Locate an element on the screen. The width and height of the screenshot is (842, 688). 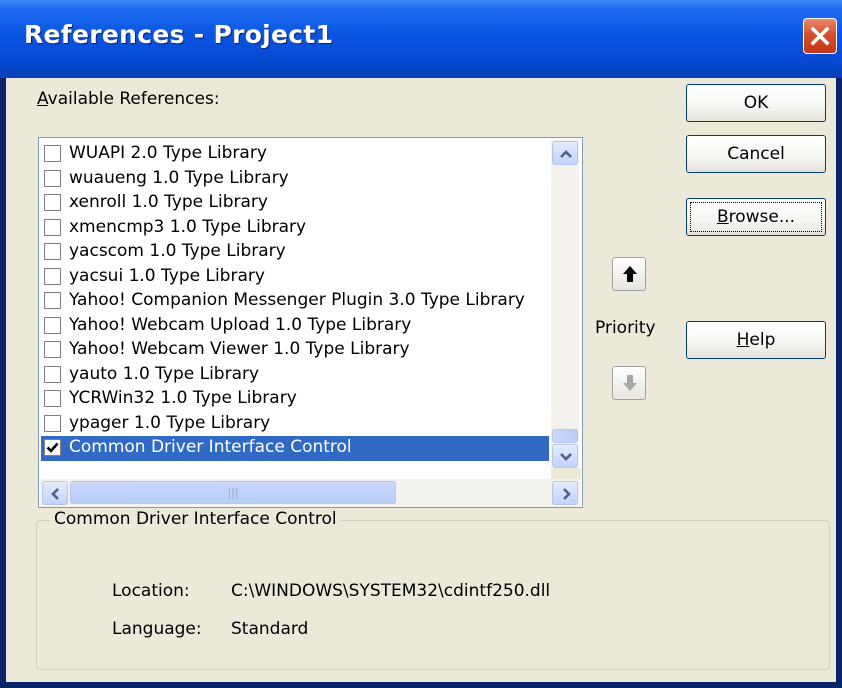
priority-up-button is located at coordinates (629, 274).